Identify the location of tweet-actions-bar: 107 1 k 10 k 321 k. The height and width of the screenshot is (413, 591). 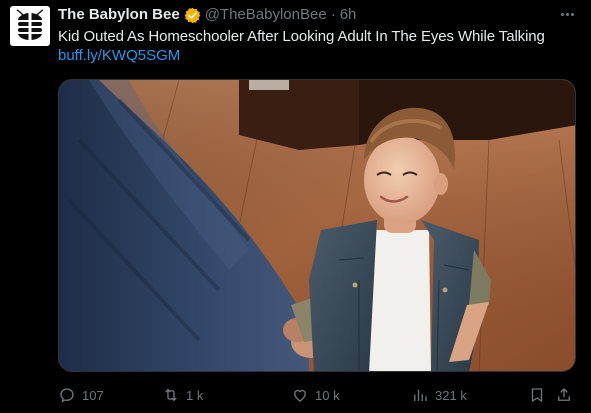
(317, 395).